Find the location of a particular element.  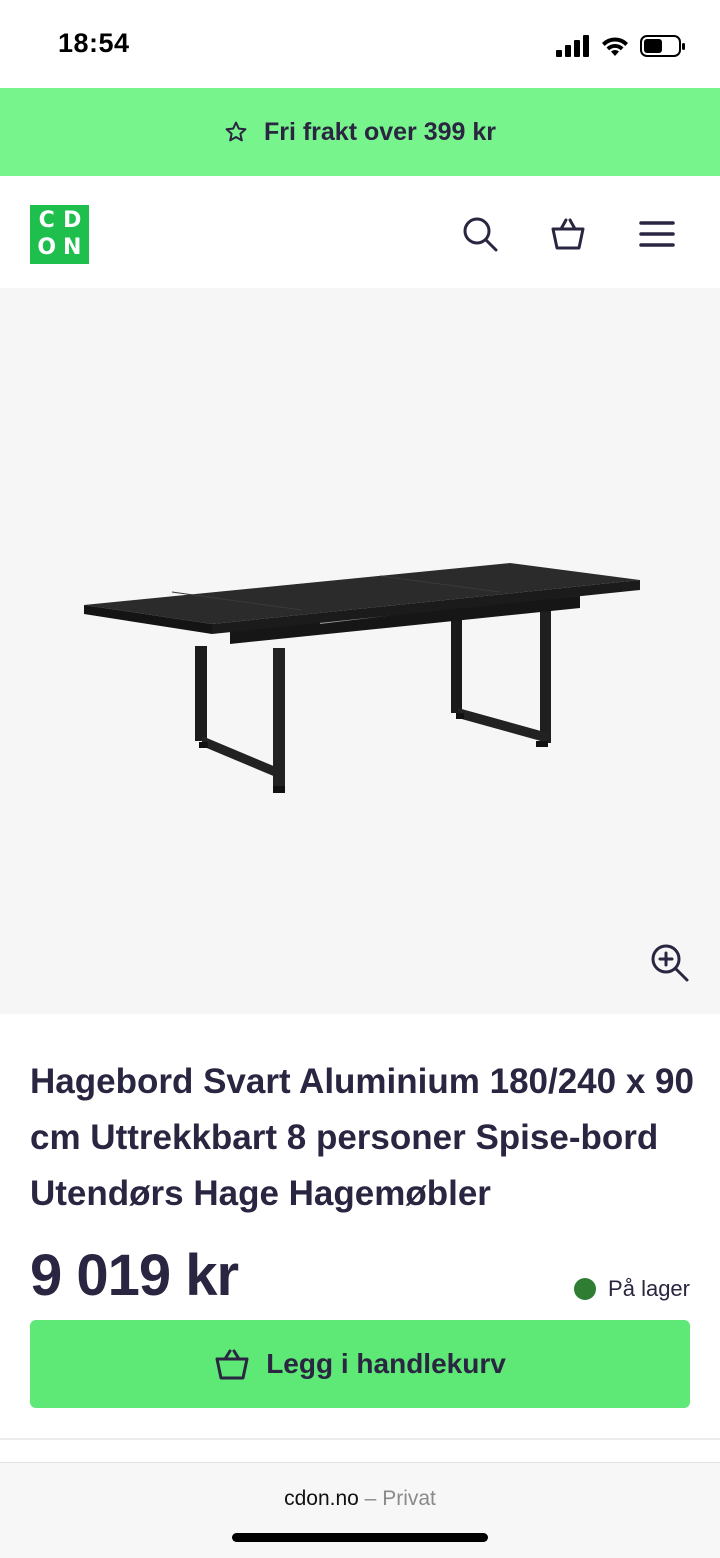

browser-address-bar: cdon.no – Privat is located at coordinates (360, 1510).